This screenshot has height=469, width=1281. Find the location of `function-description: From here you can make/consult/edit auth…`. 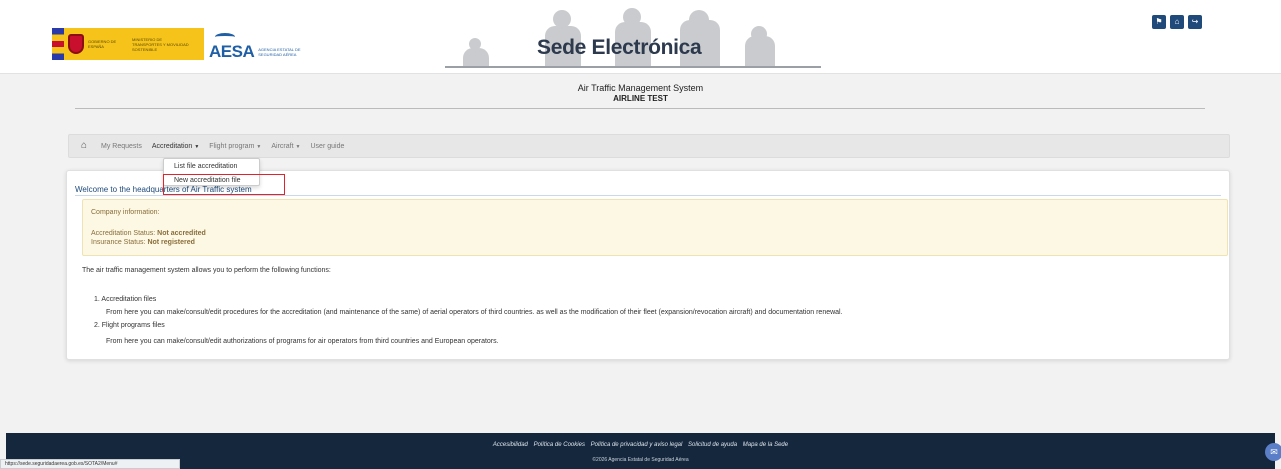

function-description: From here you can make/consult/edit auth… is located at coordinates (302, 341).